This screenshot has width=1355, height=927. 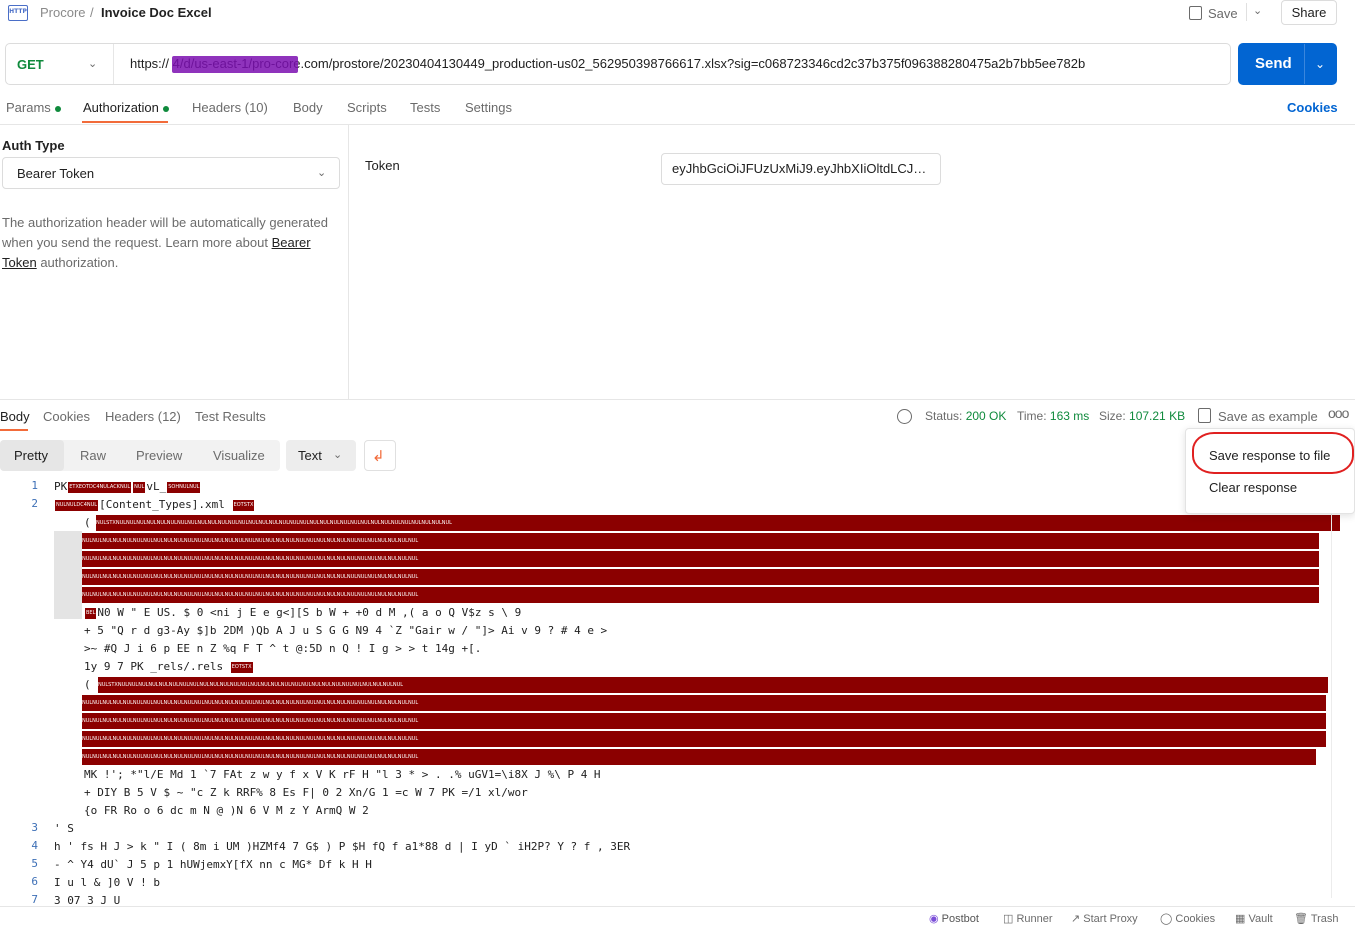 I want to click on url-redaction-scribble, so click(x=235, y=64).